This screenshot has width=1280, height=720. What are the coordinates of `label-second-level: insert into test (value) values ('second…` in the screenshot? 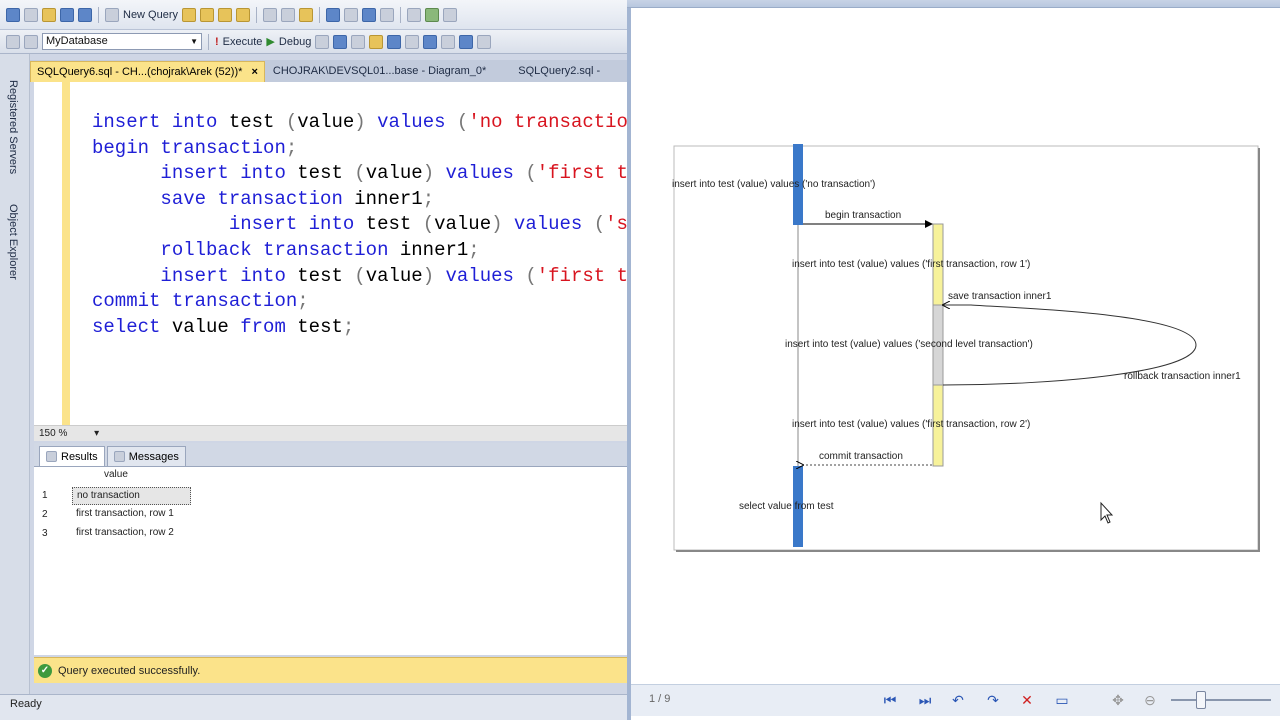 It's located at (909, 344).